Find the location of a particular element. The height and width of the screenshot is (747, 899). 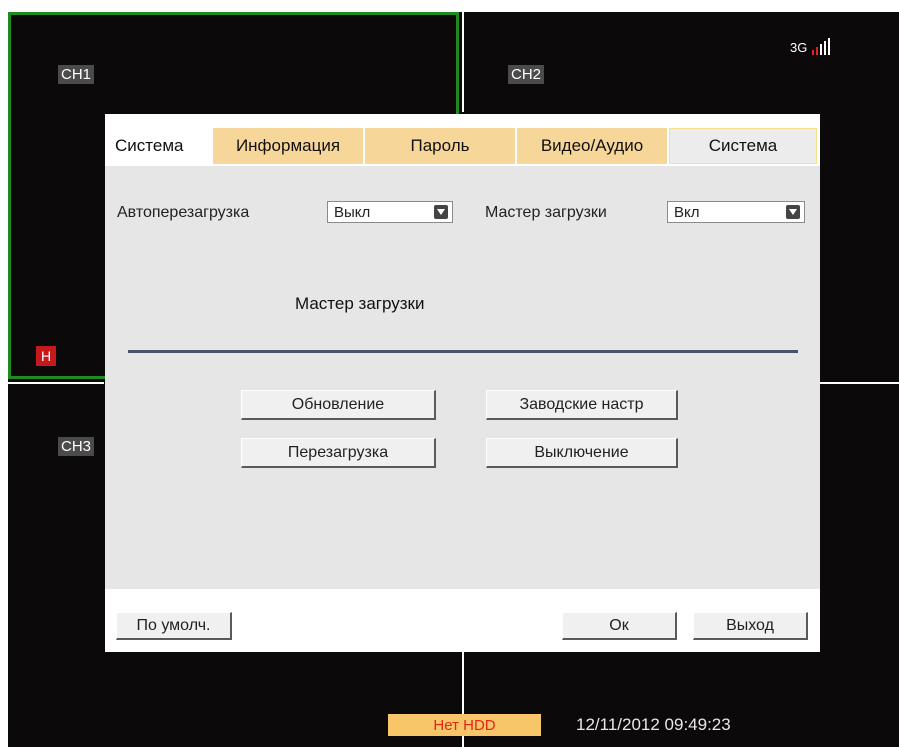

factory-reset-button: Заводские настр is located at coordinates (582, 405).